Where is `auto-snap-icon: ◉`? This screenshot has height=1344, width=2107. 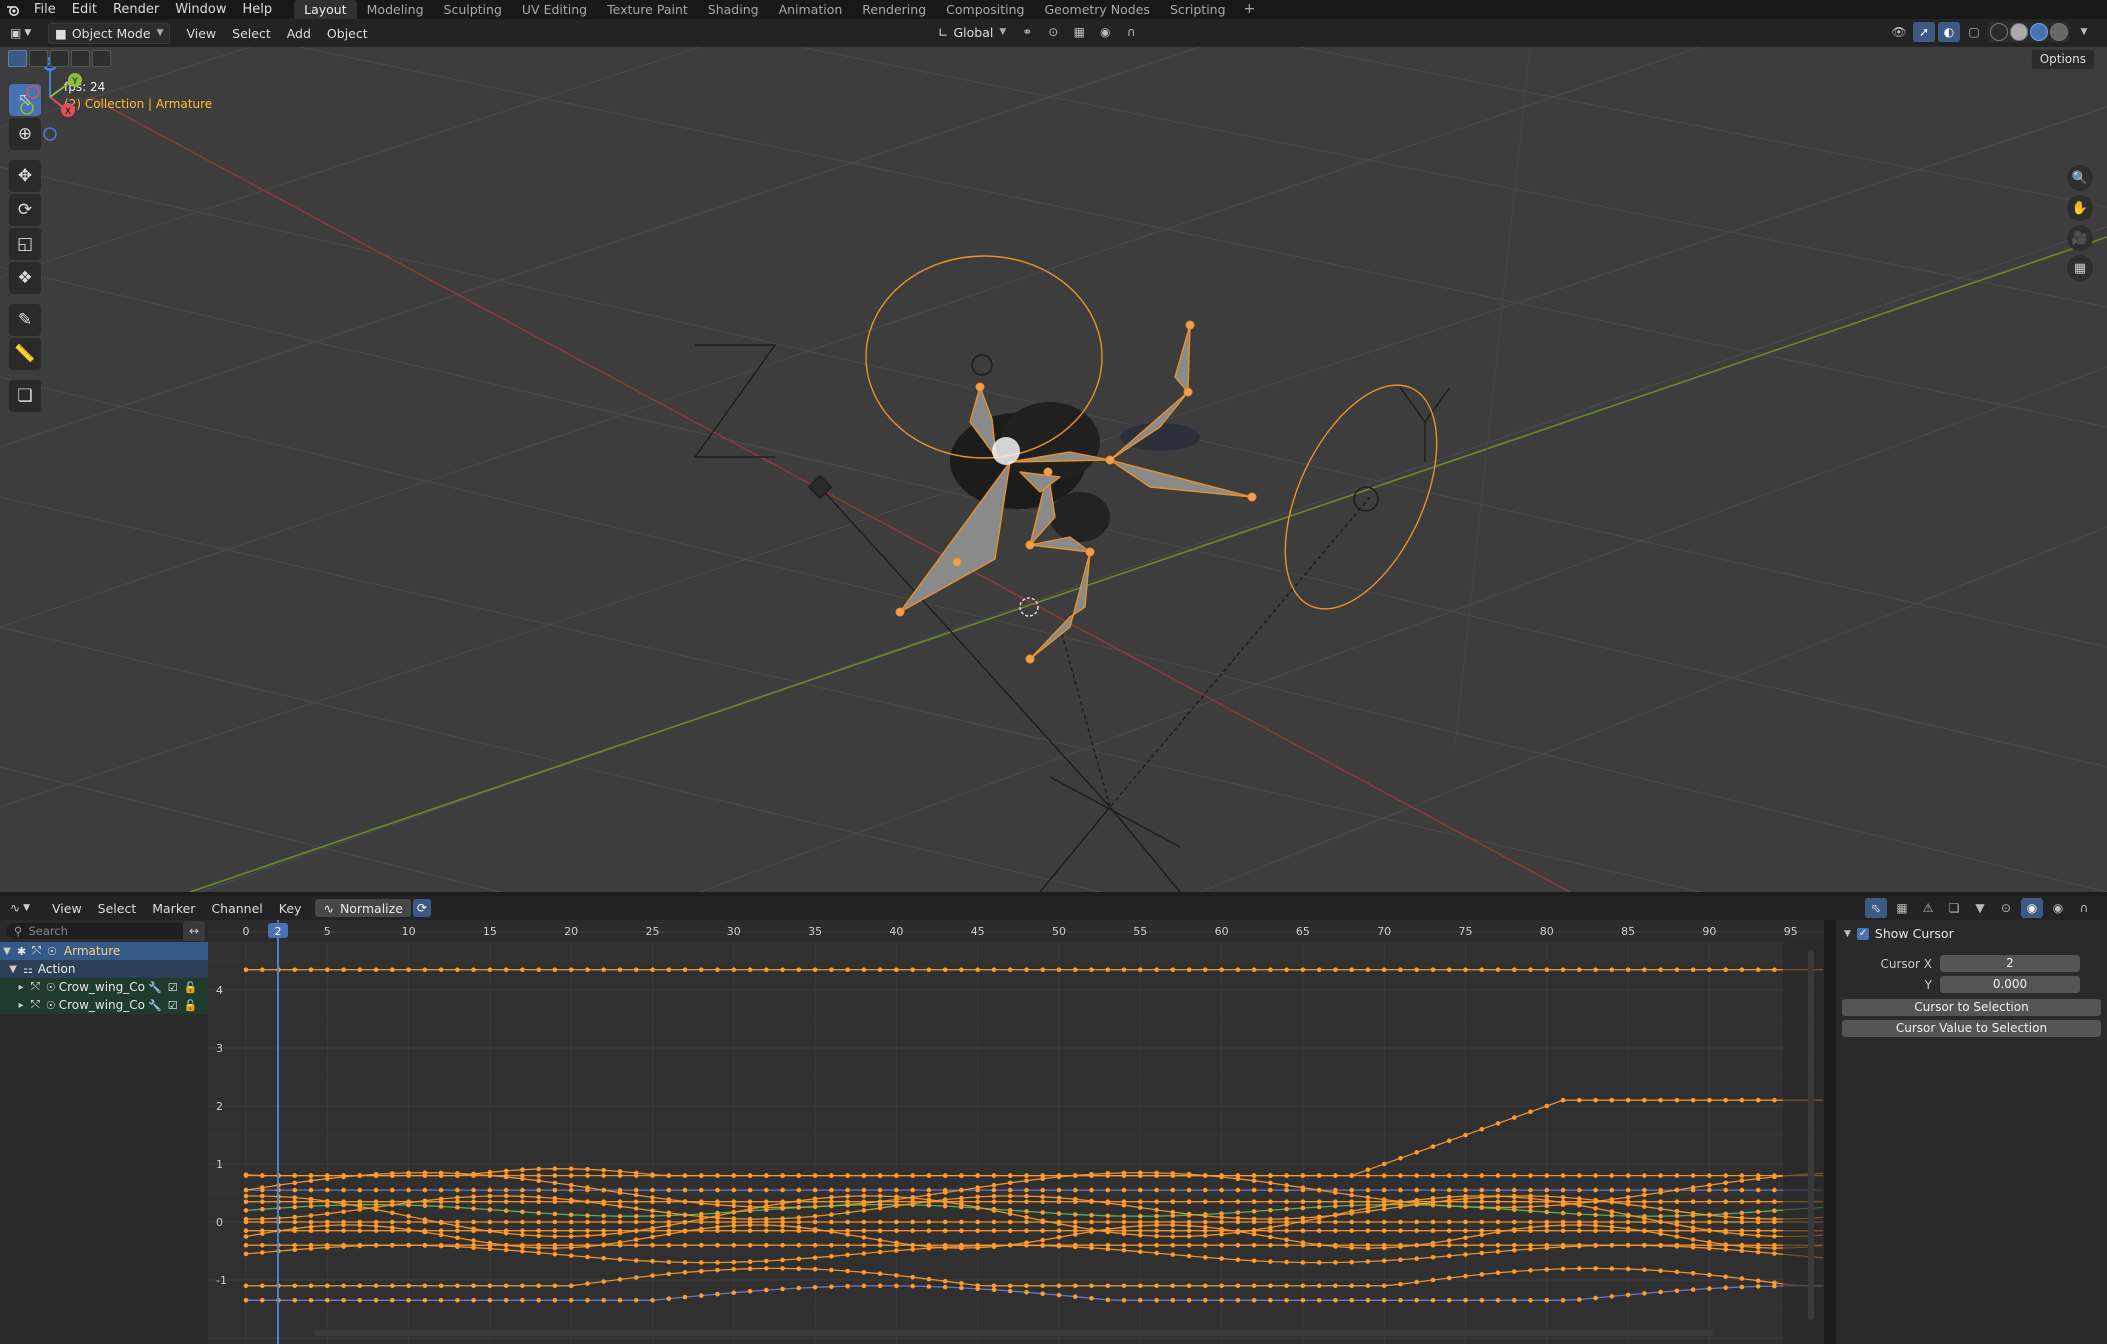
auto-snap-icon: ◉ is located at coordinates (2032, 908).